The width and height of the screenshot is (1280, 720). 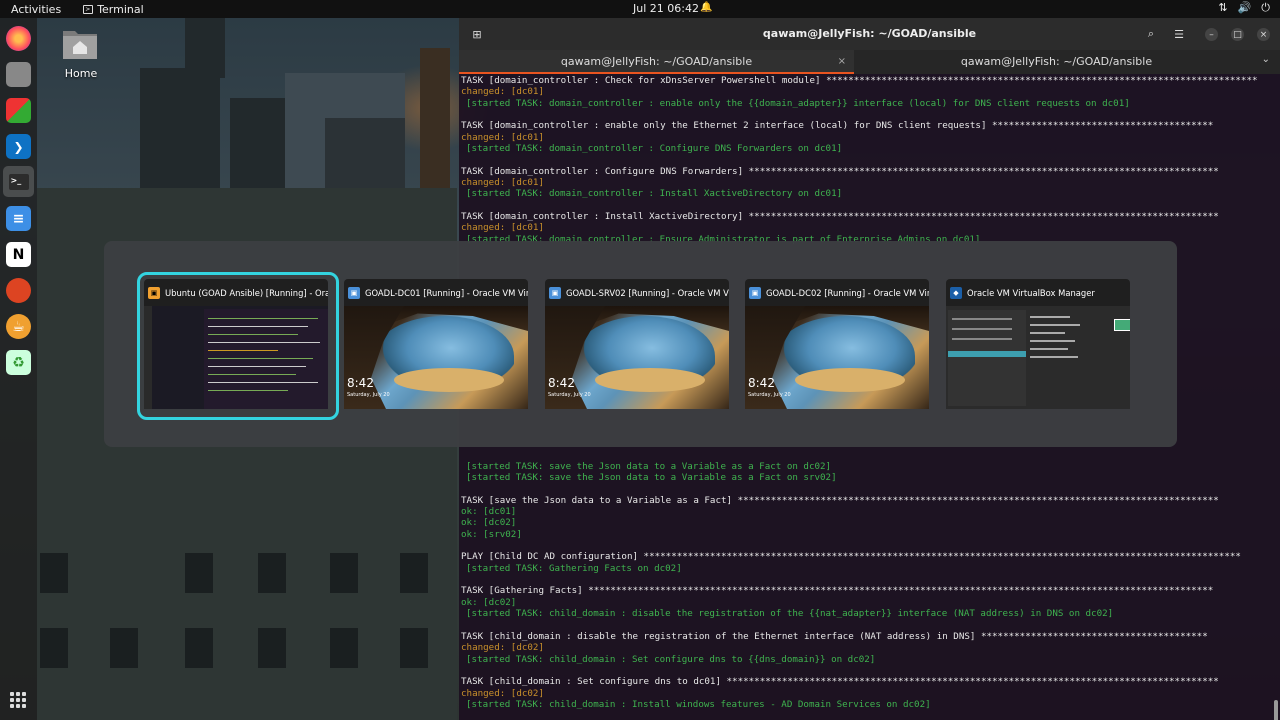 I want to click on home-folder-icon, so click(x=80, y=43).